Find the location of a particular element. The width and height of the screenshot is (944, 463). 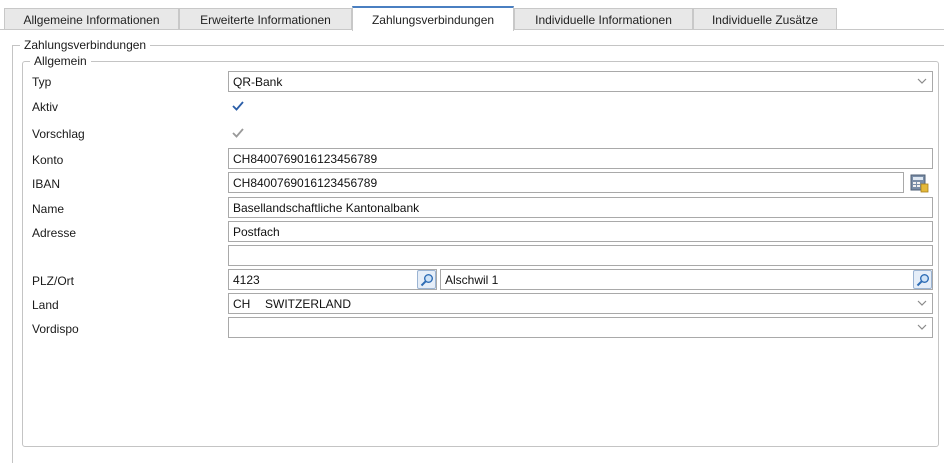

tab-individuelle-informationen: Individuelle Informationen is located at coordinates (603, 19).